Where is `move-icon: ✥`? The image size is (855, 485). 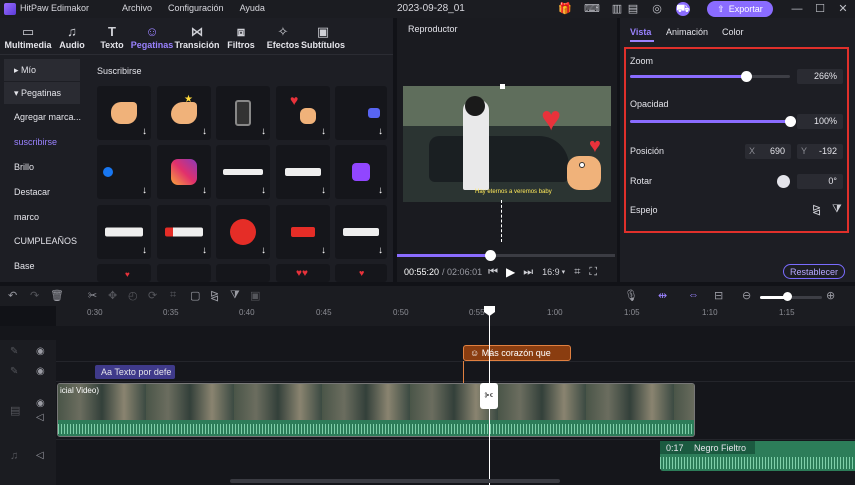
move-icon: ✥ is located at coordinates (112, 295).